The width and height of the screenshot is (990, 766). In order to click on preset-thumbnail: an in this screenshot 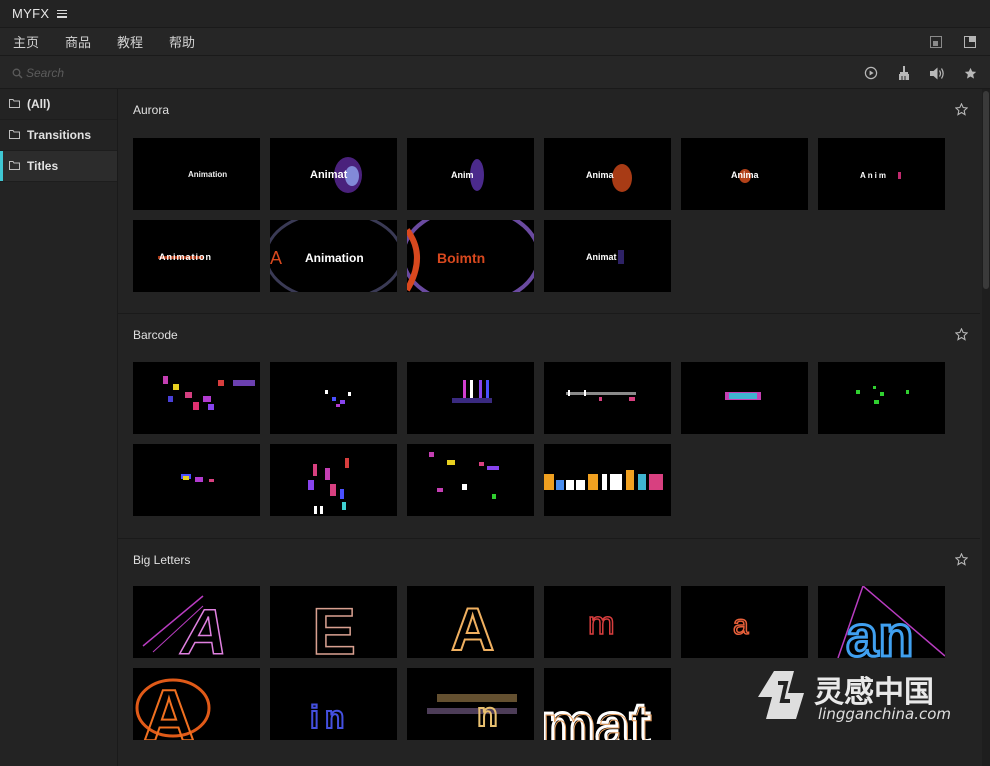, I will do `click(881, 622)`.